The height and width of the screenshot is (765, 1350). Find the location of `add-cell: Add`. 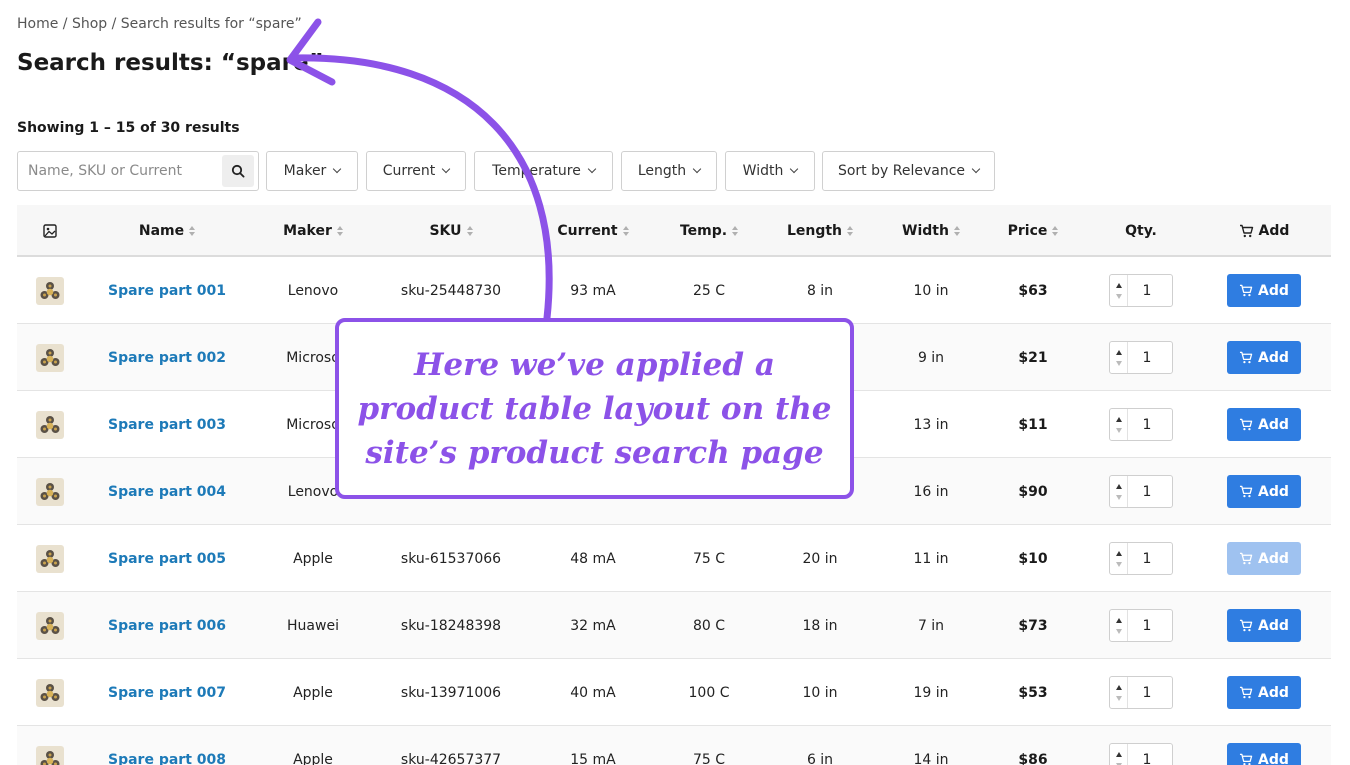

add-cell: Add is located at coordinates (1264, 290).